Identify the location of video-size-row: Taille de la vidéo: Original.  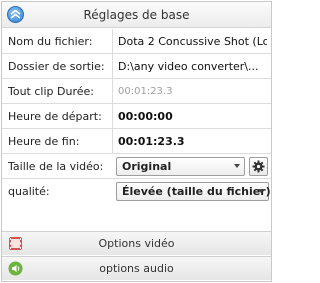
(136, 166).